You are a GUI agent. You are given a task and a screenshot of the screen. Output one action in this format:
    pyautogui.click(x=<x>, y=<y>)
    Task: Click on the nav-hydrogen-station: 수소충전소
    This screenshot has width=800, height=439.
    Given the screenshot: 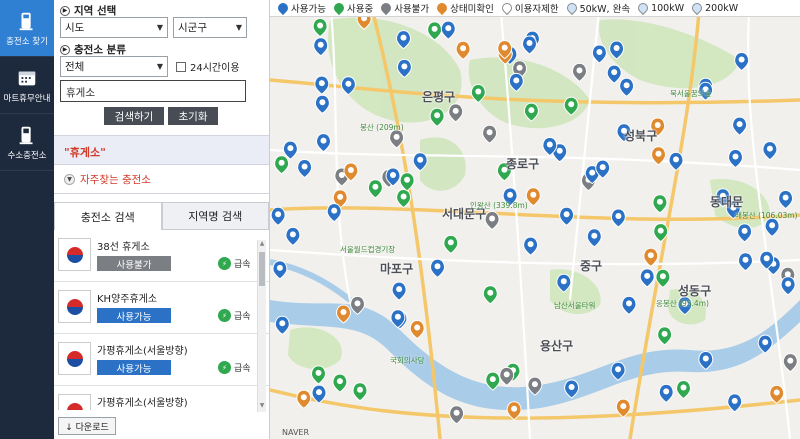 What is the action you would take?
    pyautogui.click(x=27, y=142)
    